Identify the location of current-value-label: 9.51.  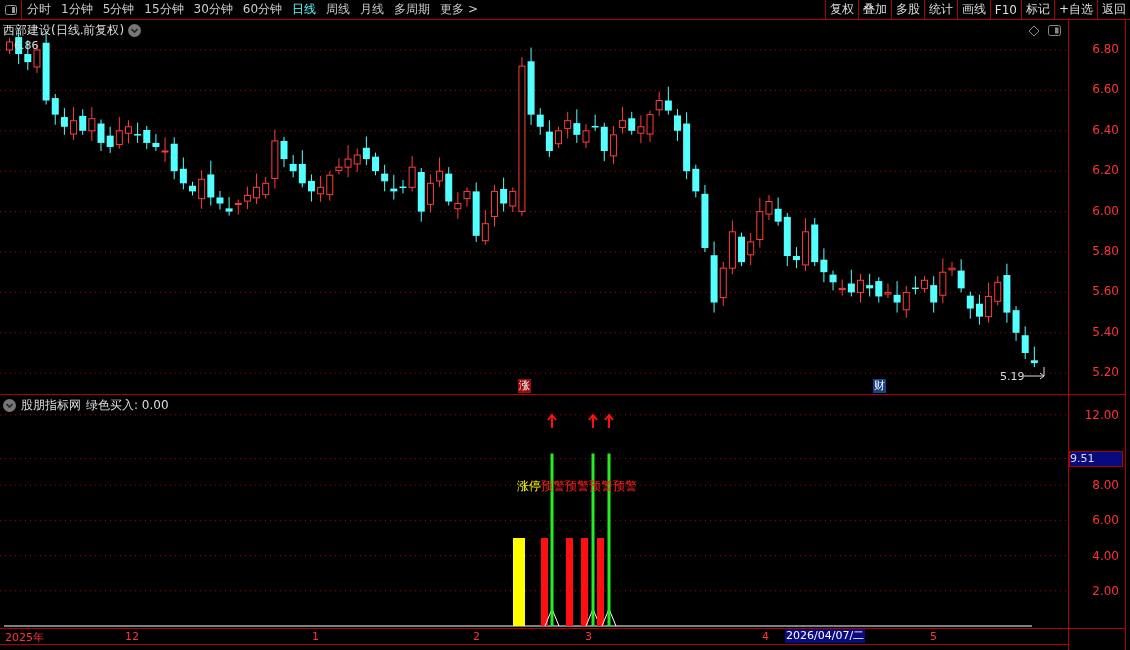
(1096, 458).